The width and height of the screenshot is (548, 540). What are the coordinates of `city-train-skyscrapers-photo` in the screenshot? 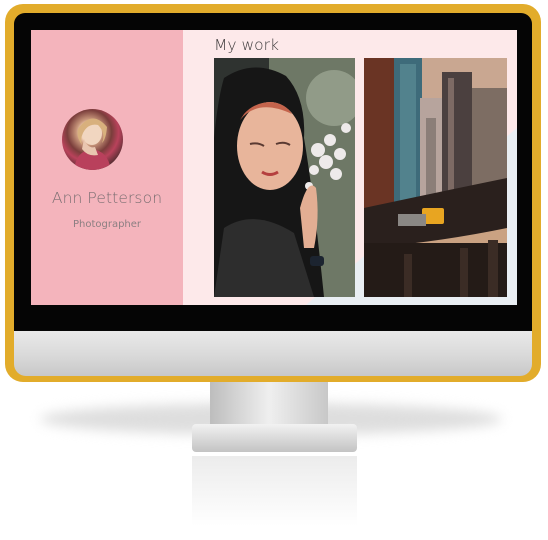 It's located at (435, 177).